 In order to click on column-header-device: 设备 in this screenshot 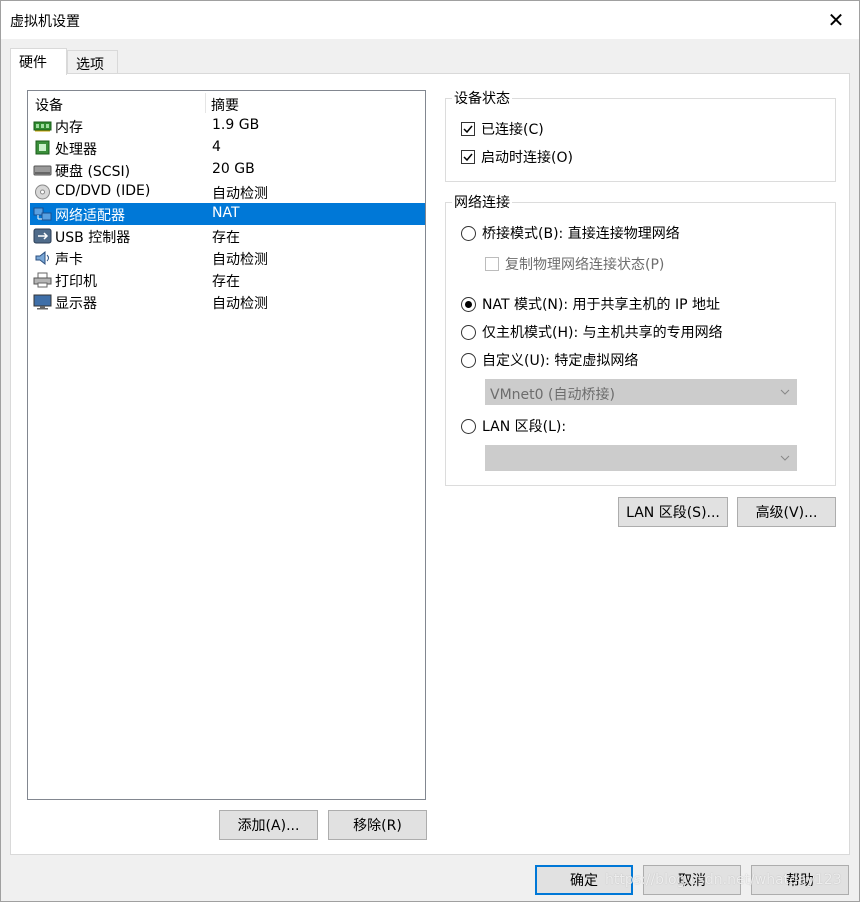, I will do `click(49, 105)`.